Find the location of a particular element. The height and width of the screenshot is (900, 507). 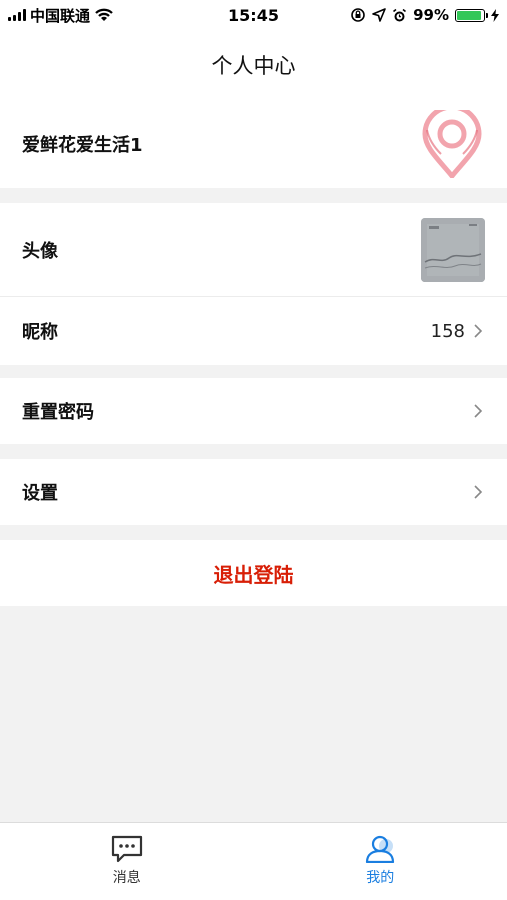

logout-button: 退出登陆 is located at coordinates (253, 573).